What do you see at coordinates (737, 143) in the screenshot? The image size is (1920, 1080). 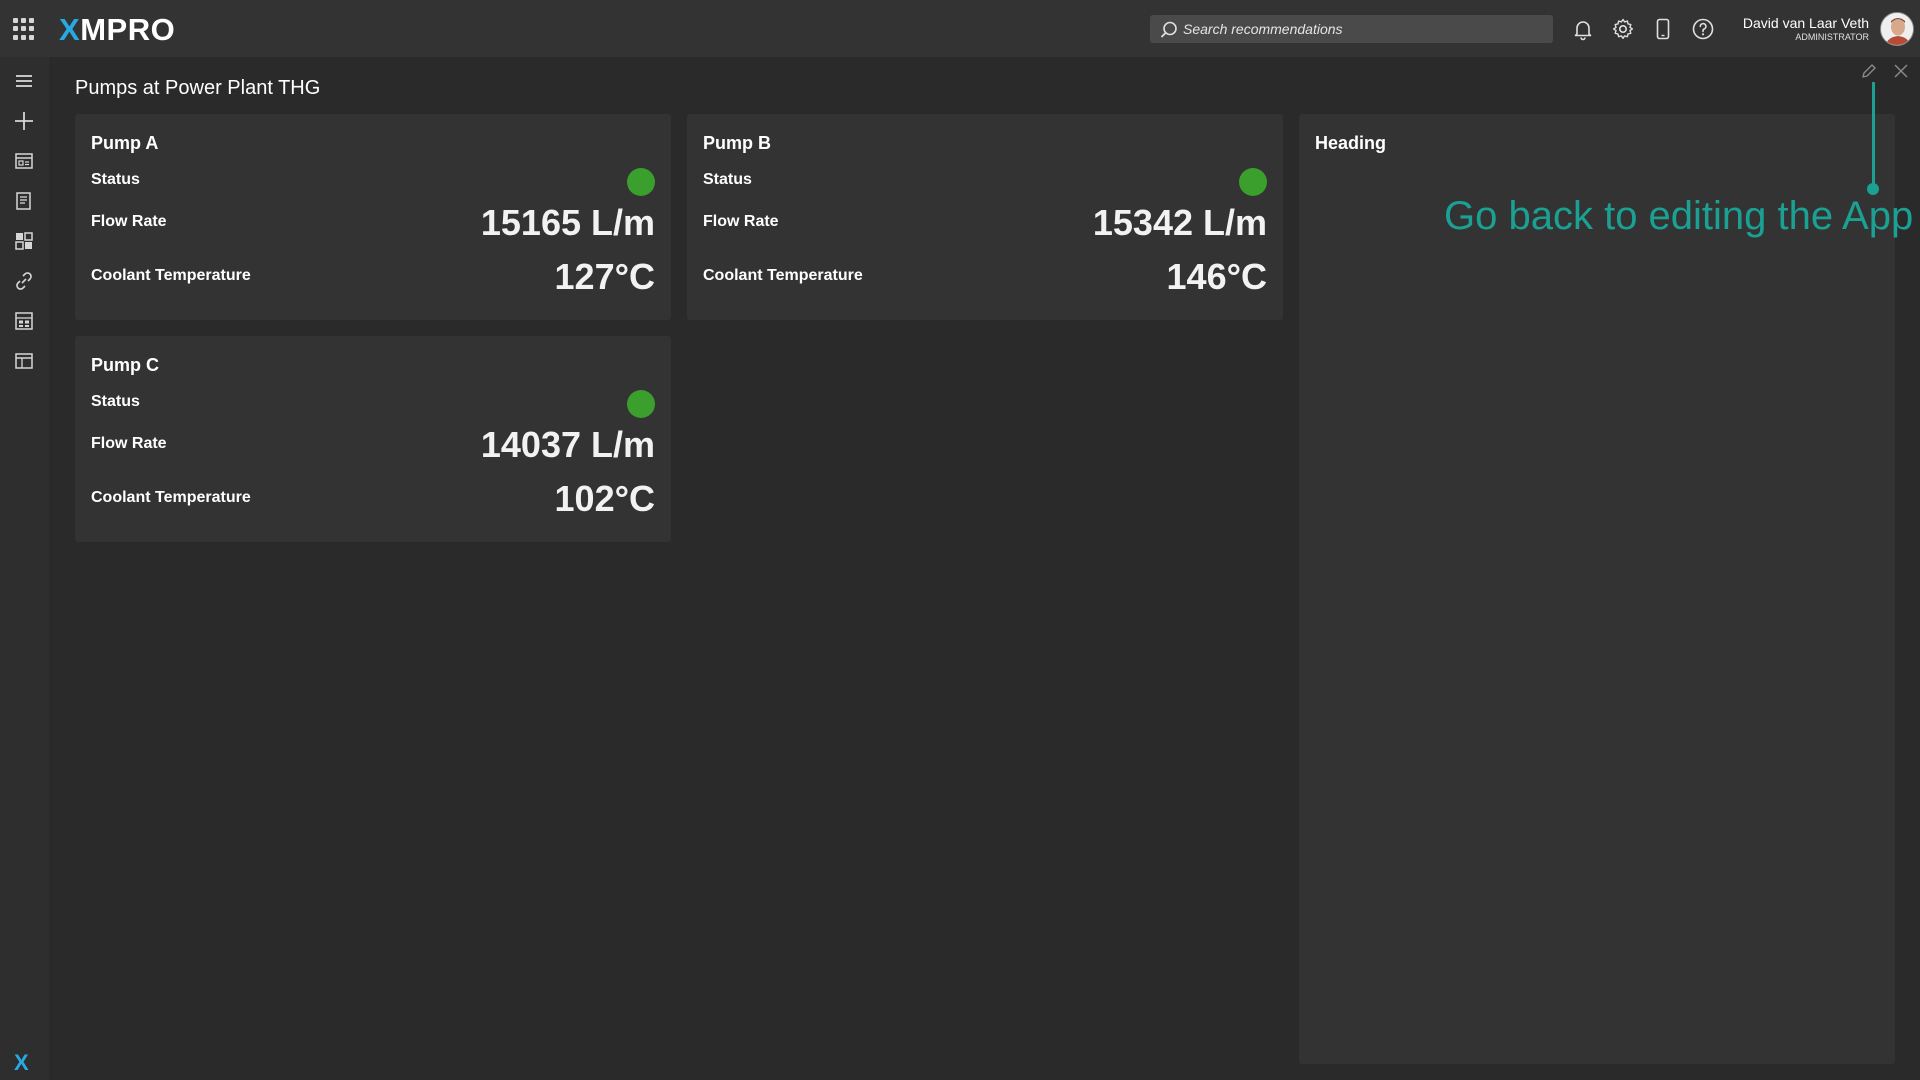 I see `pump-name: Pump B` at bounding box center [737, 143].